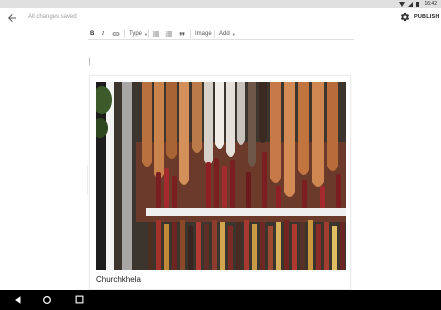 This screenshot has width=441, height=310. What do you see at coordinates (203, 34) in the screenshot?
I see `image-button: Image` at bounding box center [203, 34].